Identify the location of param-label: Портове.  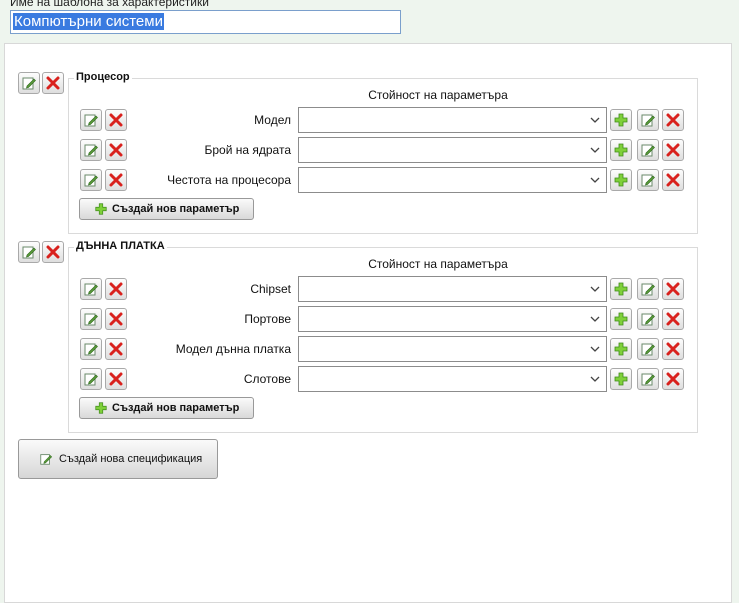
(267, 319).